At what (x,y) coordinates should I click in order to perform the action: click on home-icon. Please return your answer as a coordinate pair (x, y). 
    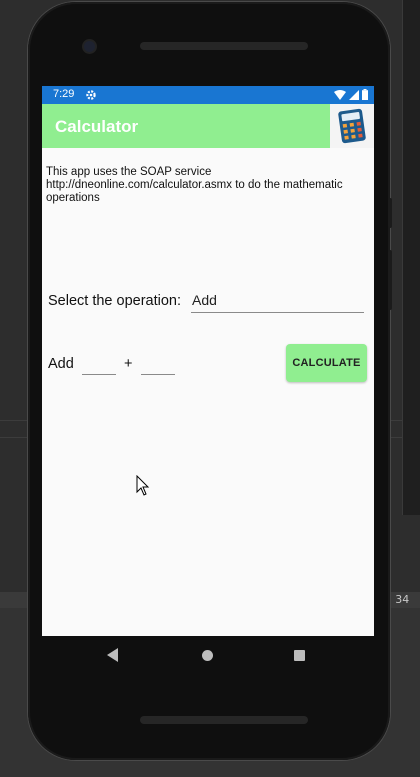
    Looking at the image, I should click on (207, 655).